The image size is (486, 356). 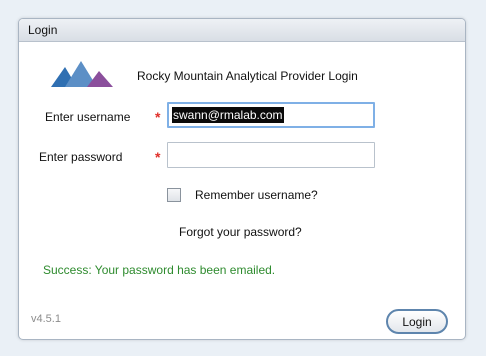 What do you see at coordinates (247, 76) in the screenshot?
I see `brand-title: Rocky Mountain Analytical Provider Login` at bounding box center [247, 76].